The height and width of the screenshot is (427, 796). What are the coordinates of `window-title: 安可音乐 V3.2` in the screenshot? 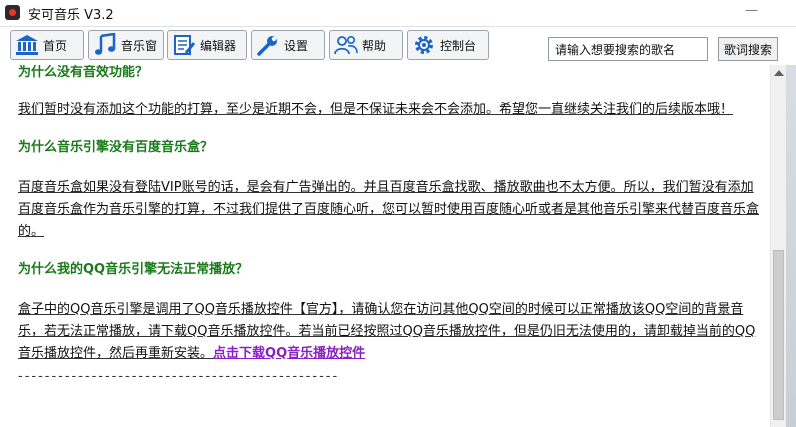 It's located at (71, 15).